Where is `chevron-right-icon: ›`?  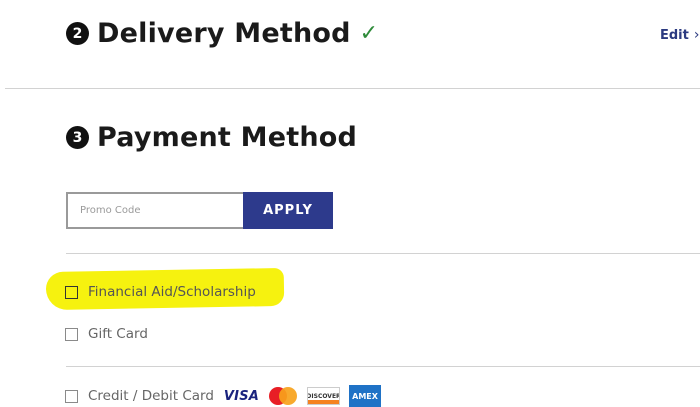 chevron-right-icon: › is located at coordinates (696, 35).